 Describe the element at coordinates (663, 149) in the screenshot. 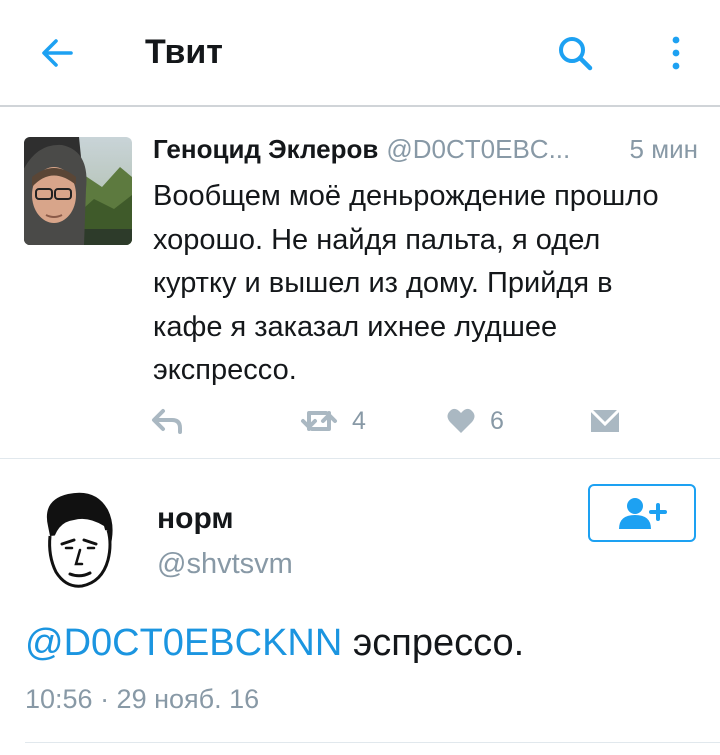

I see `tweet-time: 5 мин` at that location.